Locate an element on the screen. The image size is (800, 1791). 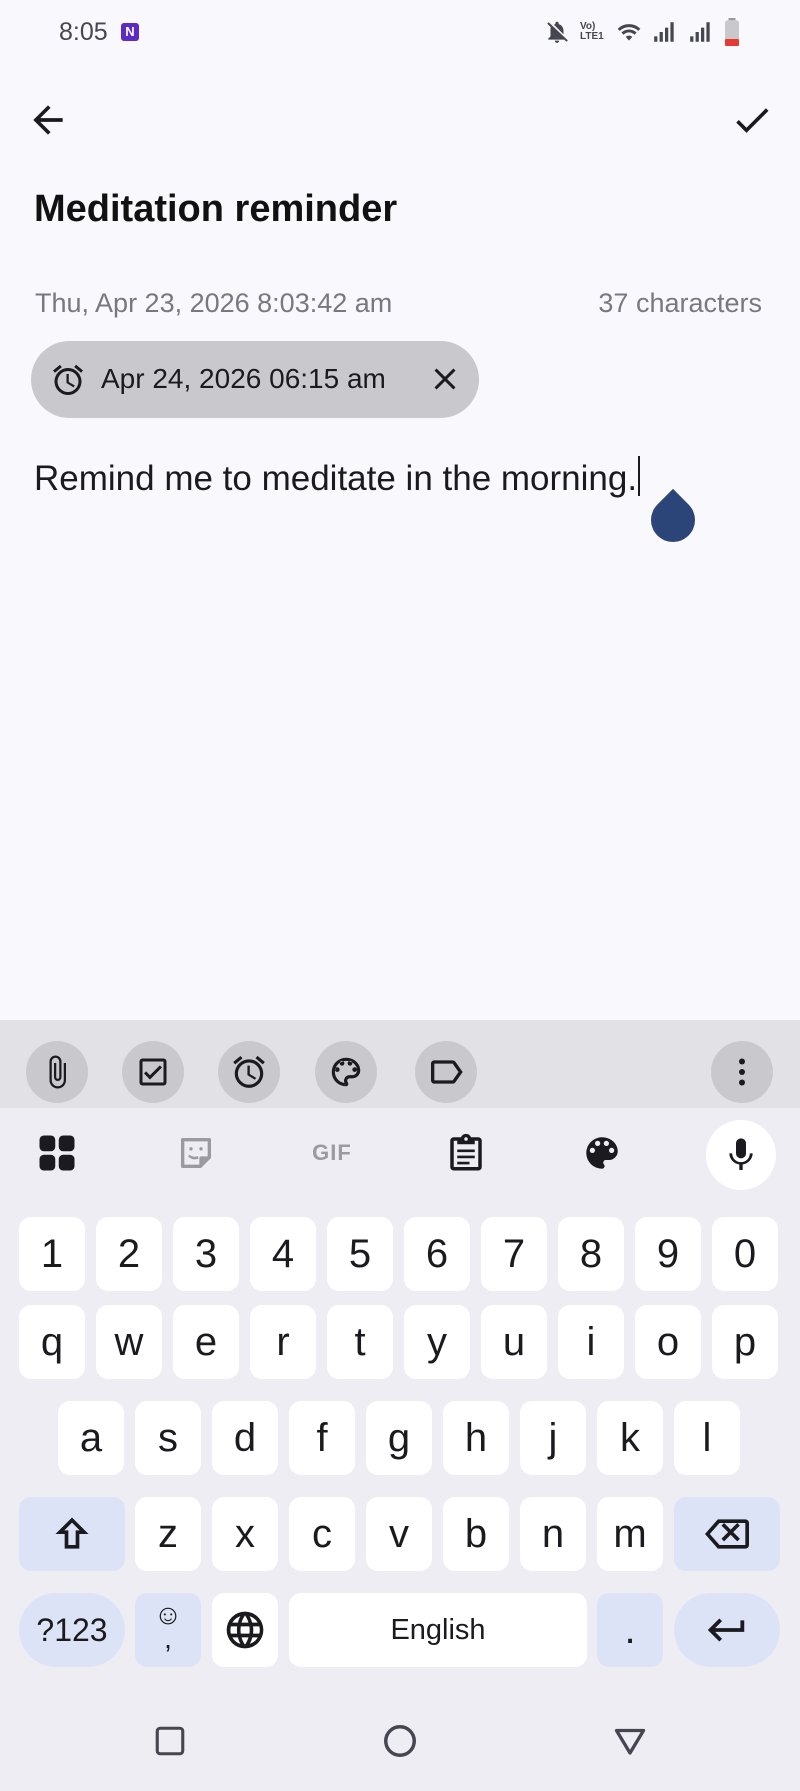
key-3: 3 is located at coordinates (206, 1254).